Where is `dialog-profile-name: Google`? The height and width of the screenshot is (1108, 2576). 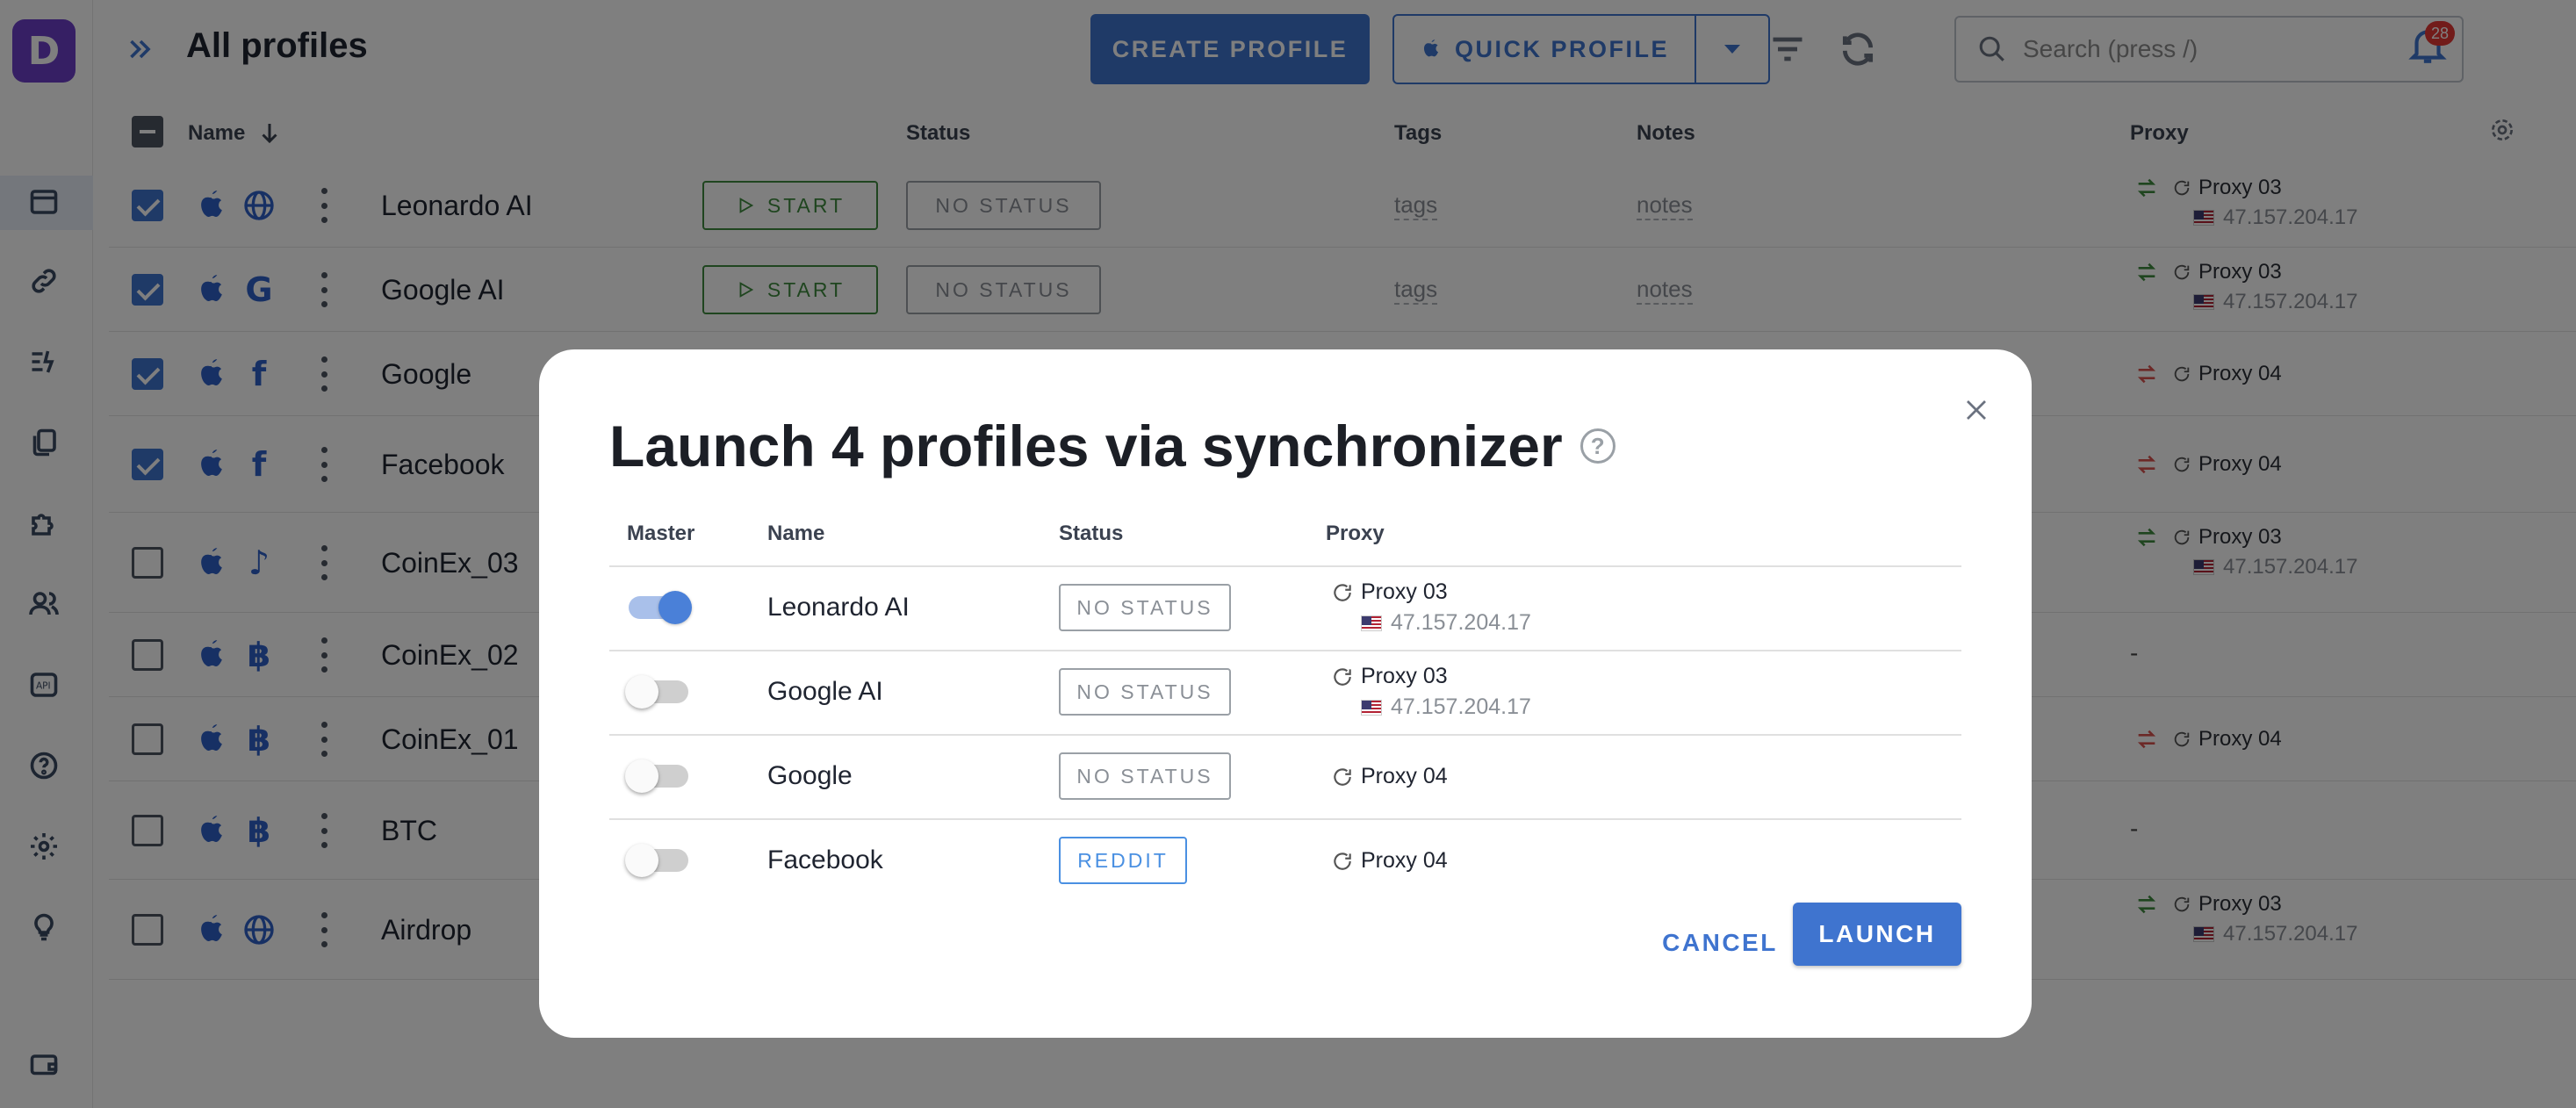 dialog-profile-name: Google is located at coordinates (810, 775).